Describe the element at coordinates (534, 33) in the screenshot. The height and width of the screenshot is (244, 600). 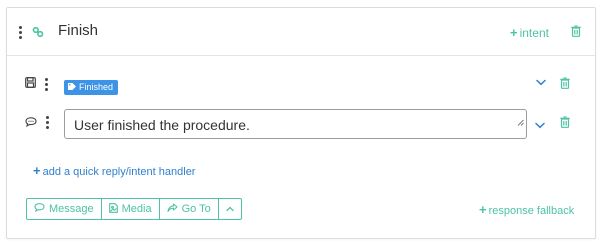
I see `add-intent-label: intent` at that location.